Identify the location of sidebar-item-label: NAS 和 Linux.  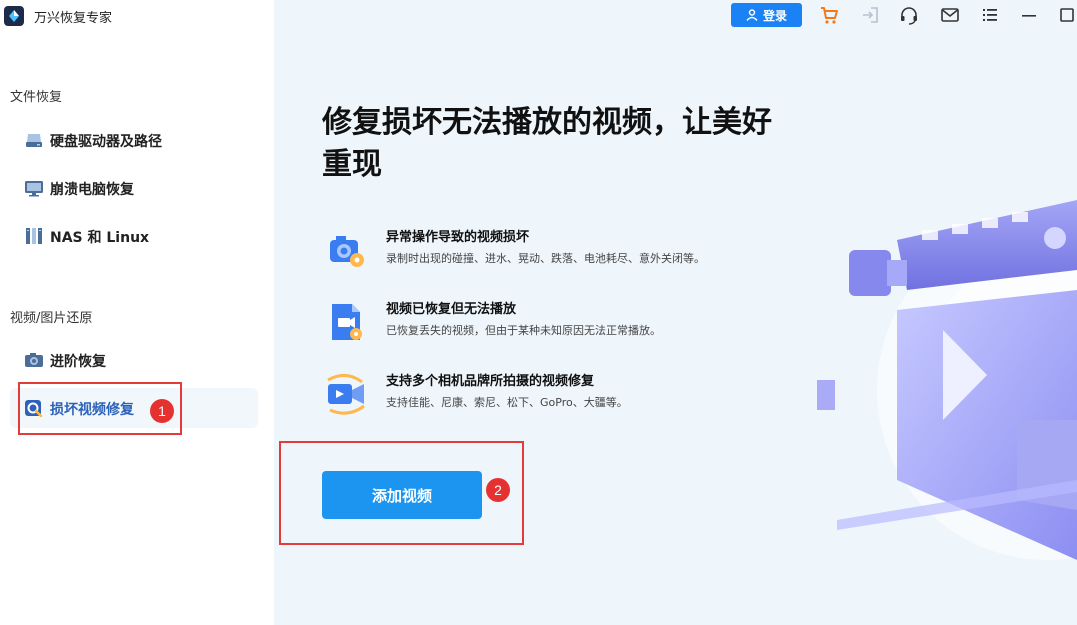
(100, 238).